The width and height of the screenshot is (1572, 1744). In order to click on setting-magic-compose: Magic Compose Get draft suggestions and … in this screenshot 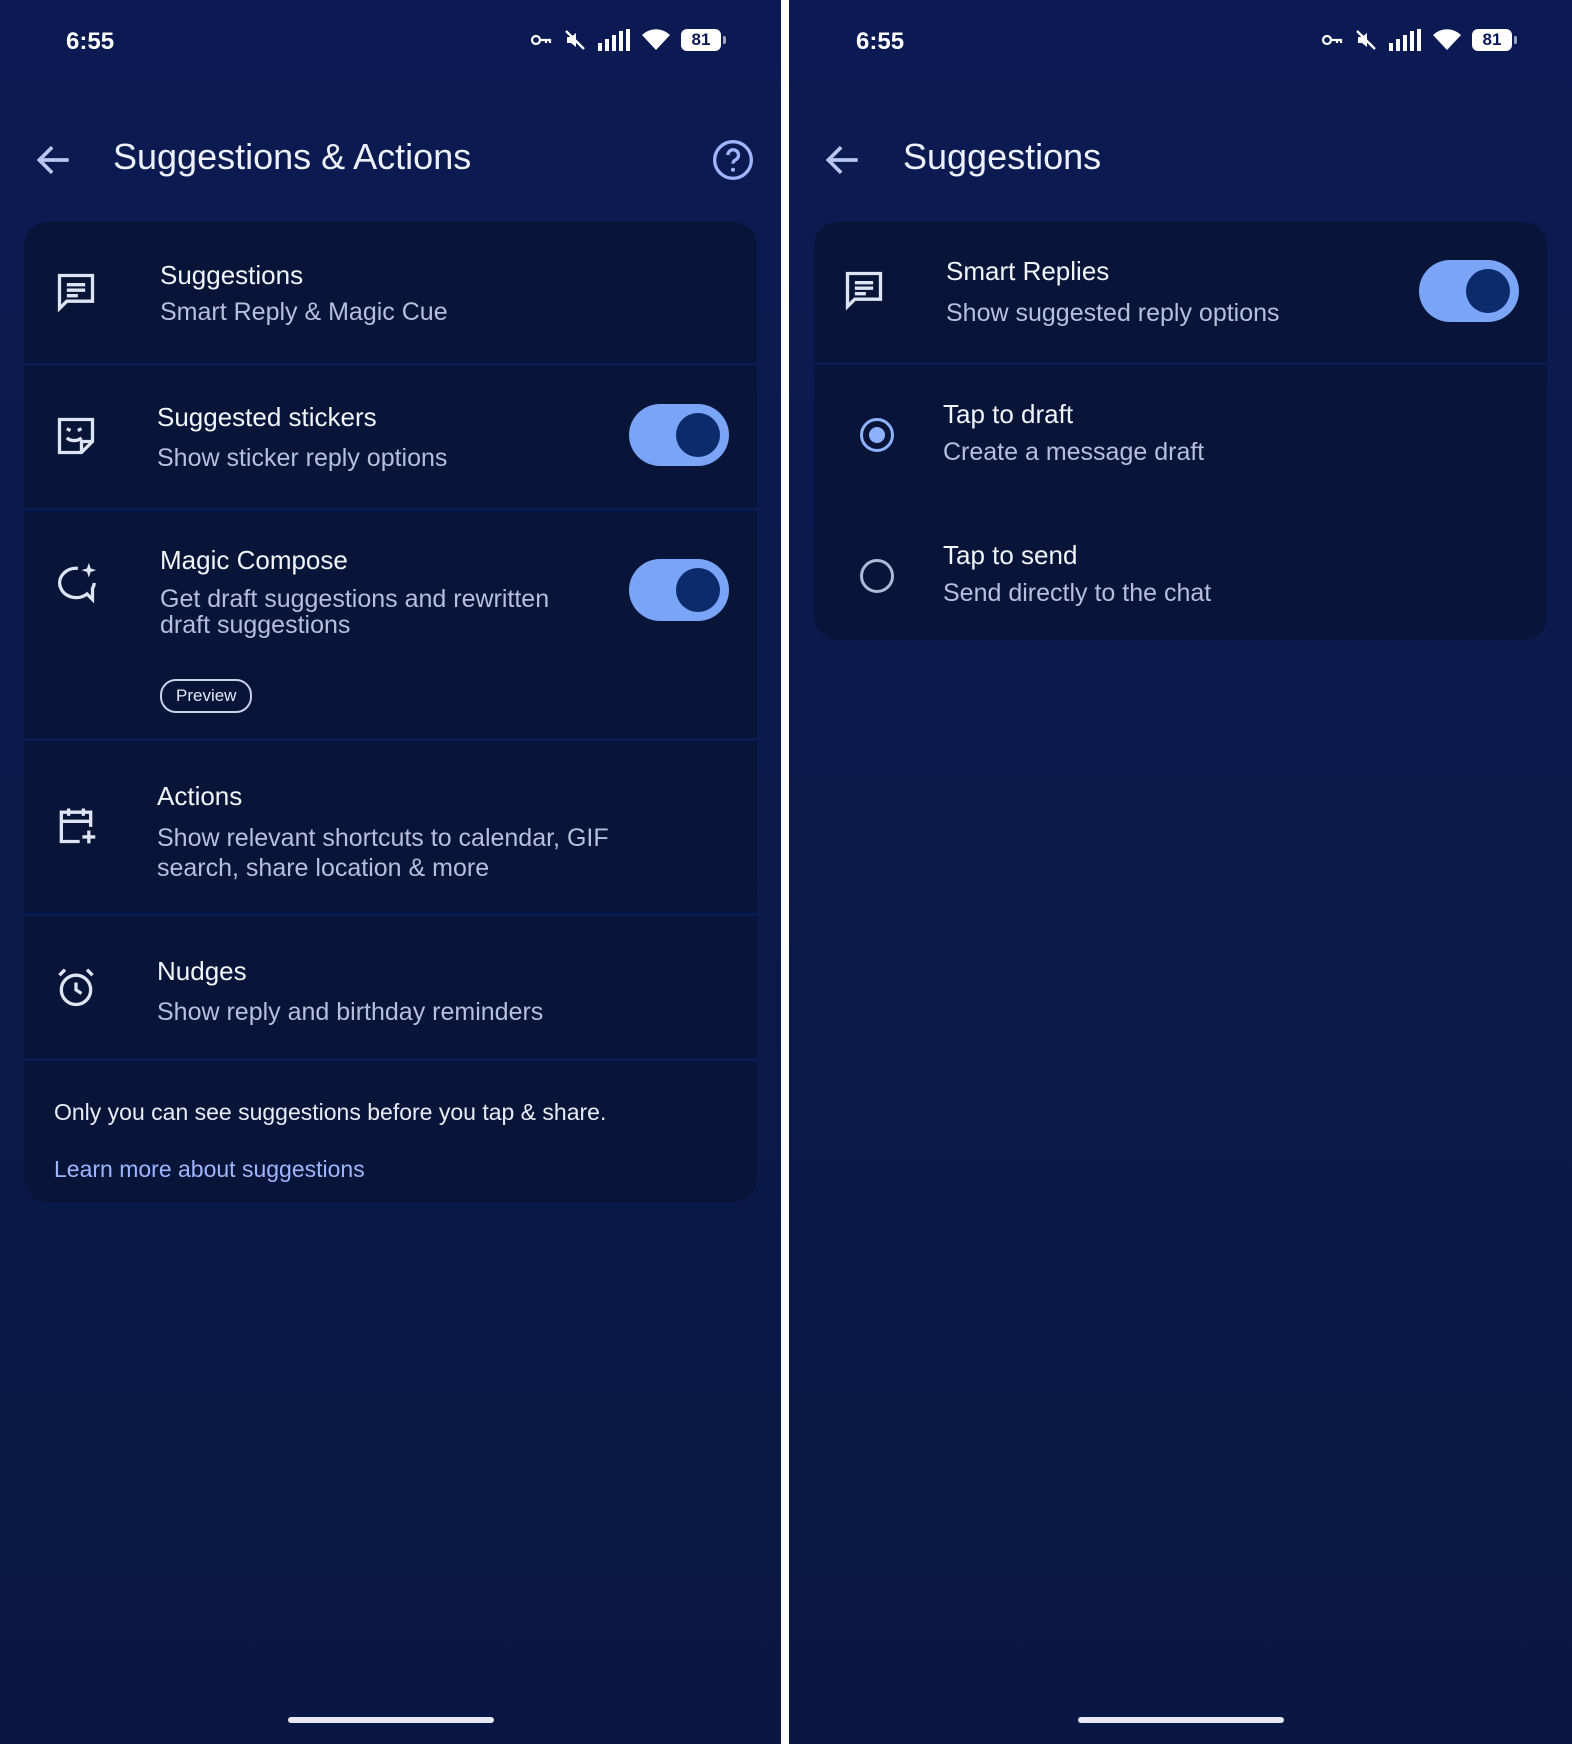, I will do `click(390, 626)`.